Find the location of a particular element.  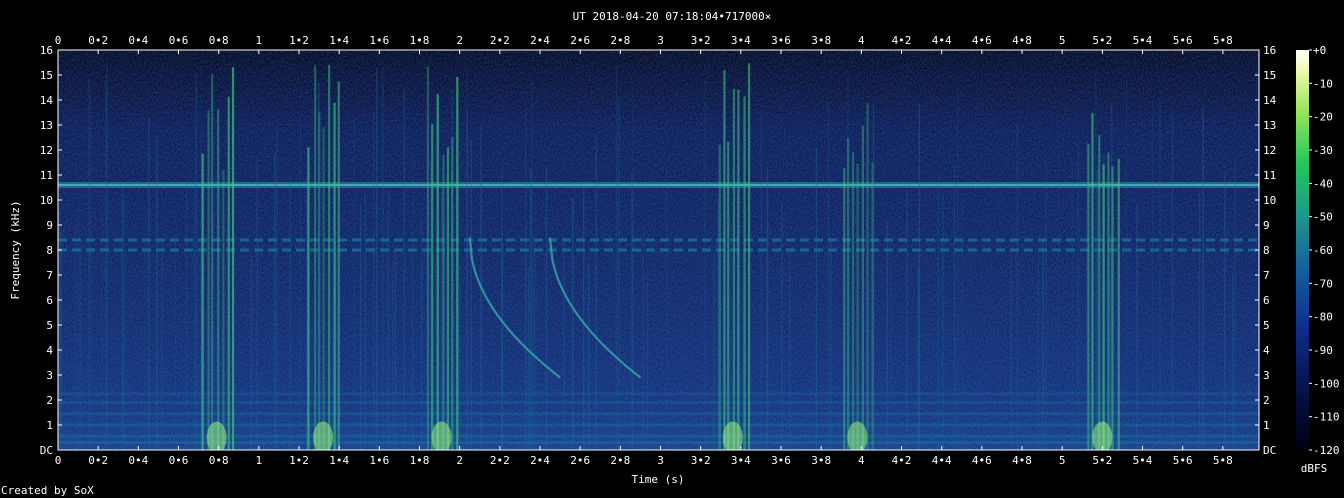

x-tick-label-bottom: 4 is located at coordinates (861, 460).